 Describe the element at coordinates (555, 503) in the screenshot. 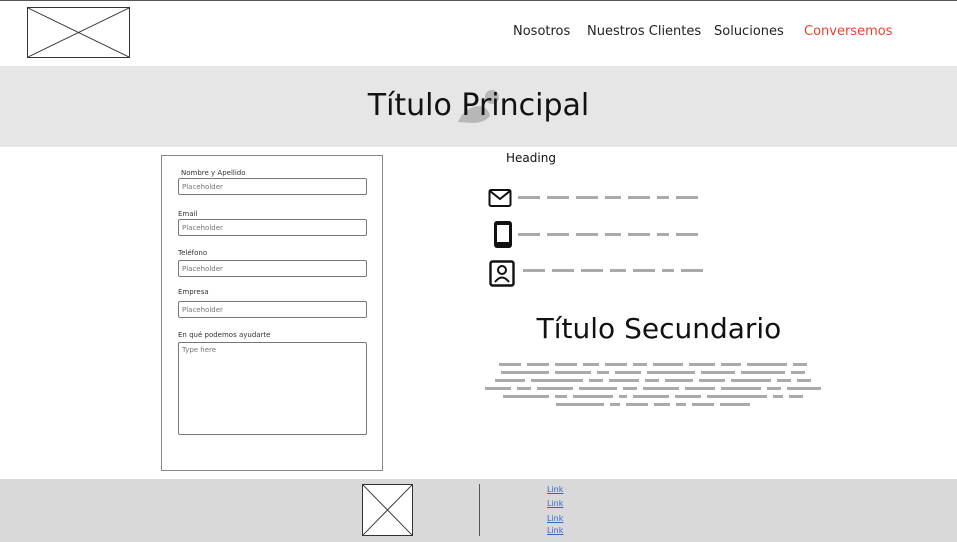

I see `footer-link-2: Link` at that location.